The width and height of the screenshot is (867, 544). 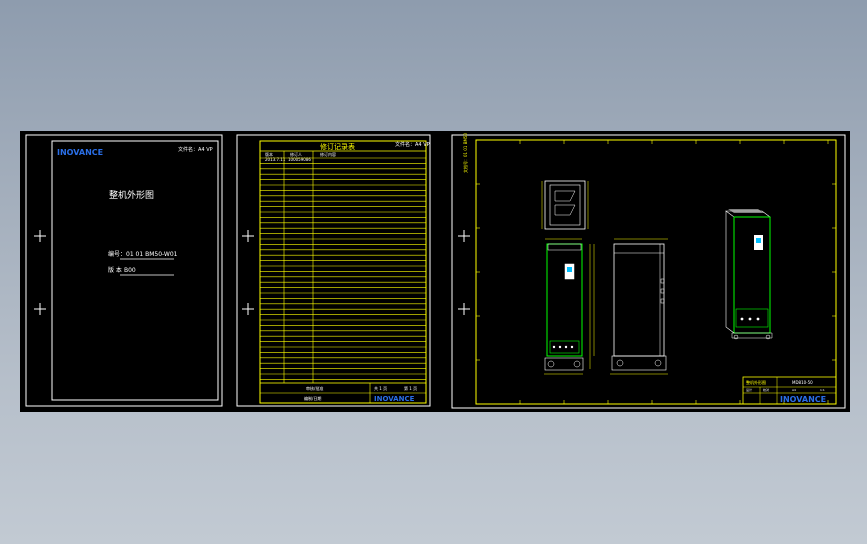 What do you see at coordinates (567, 306) in the screenshot?
I see `front-view` at bounding box center [567, 306].